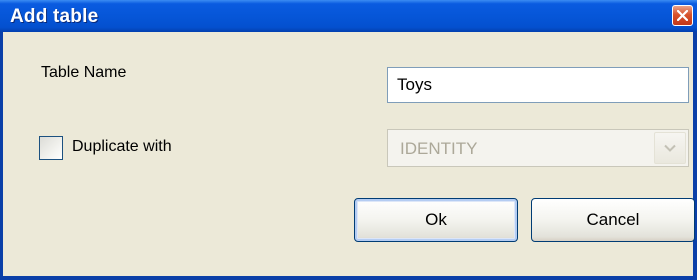 The height and width of the screenshot is (280, 697). Describe the element at coordinates (122, 146) in the screenshot. I see `duplicate-label: Duplicate with` at that location.